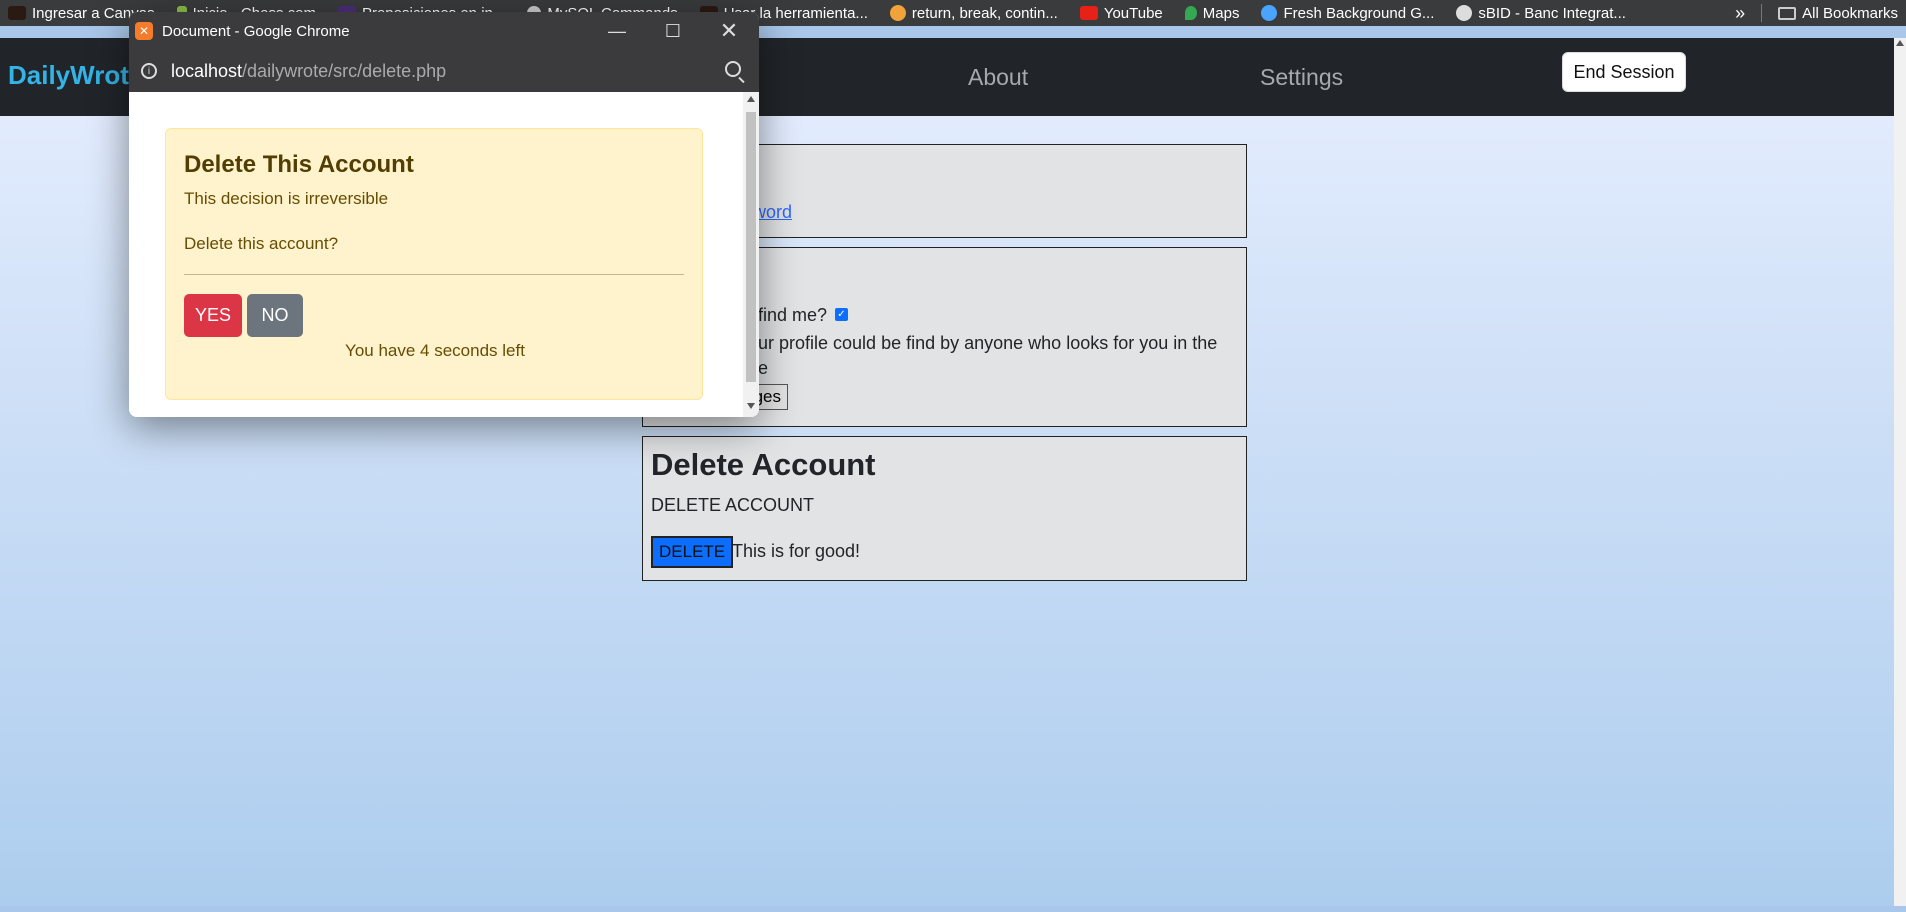  I want to click on popup-window-title: Document - Google Chrome, so click(256, 31).